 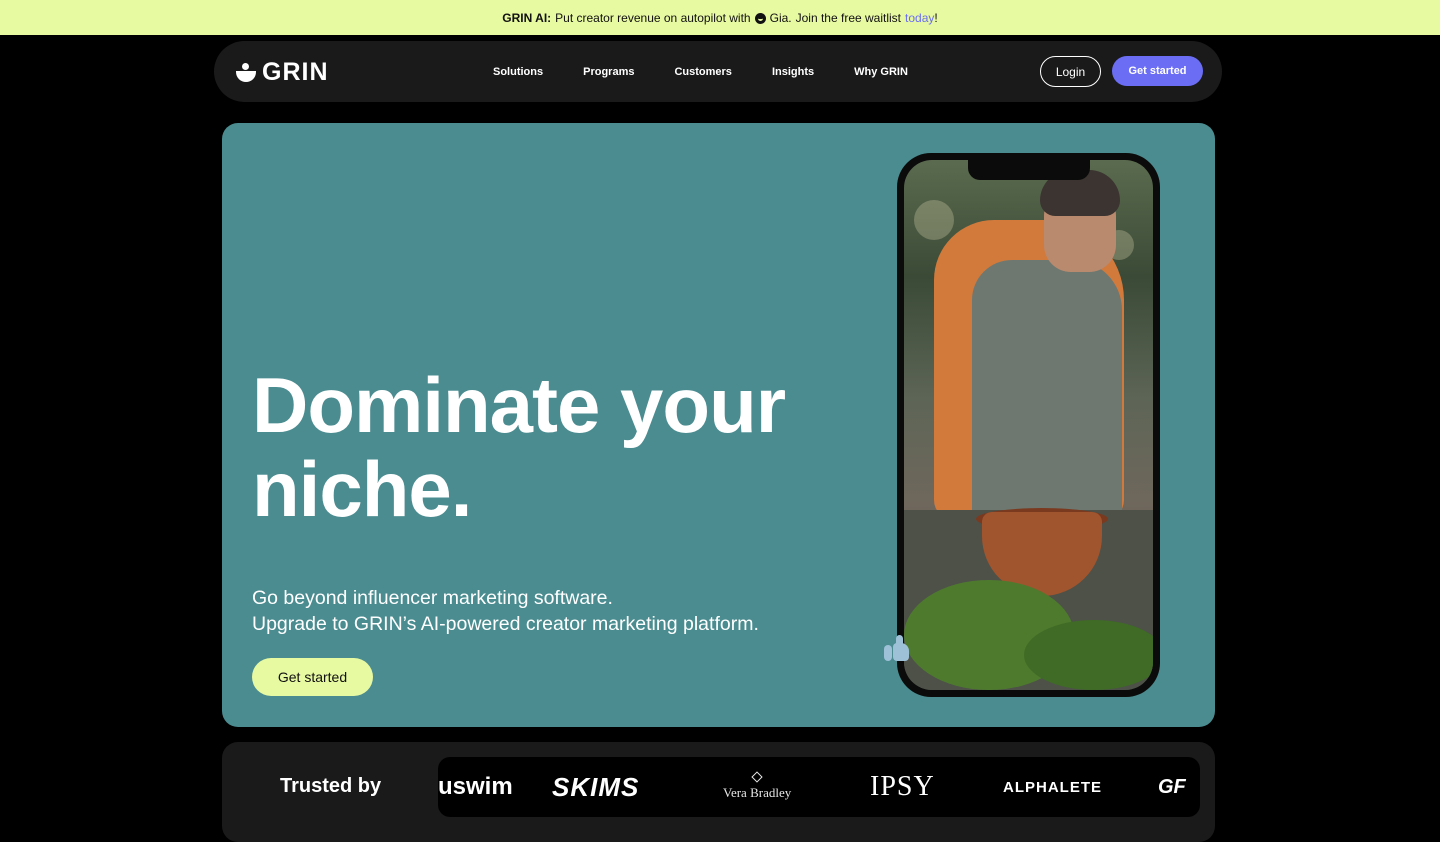 What do you see at coordinates (362, 489) in the screenshot?
I see `headline-line-2: niche.` at bounding box center [362, 489].